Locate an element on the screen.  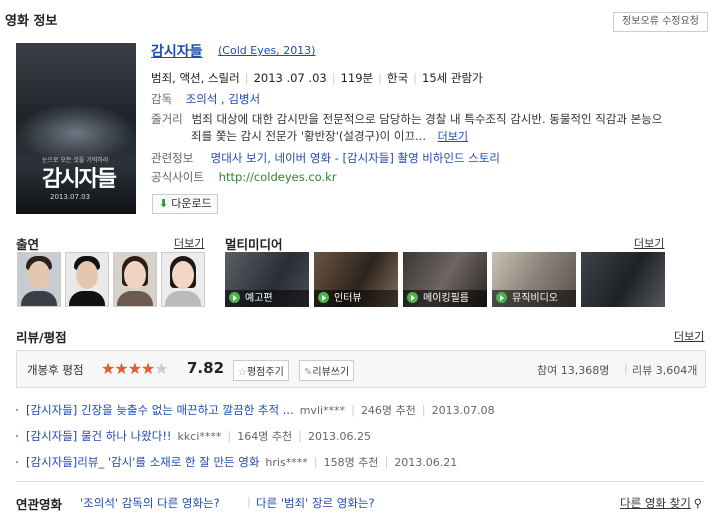
star-icon: ☆ is located at coordinates (242, 372).